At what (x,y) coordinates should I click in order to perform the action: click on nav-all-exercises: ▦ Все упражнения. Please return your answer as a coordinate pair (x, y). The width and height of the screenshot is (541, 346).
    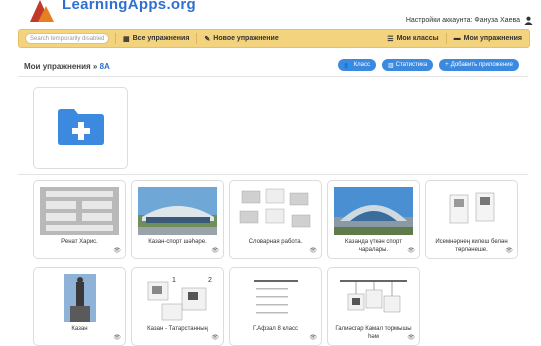
    Looking at the image, I should click on (155, 38).